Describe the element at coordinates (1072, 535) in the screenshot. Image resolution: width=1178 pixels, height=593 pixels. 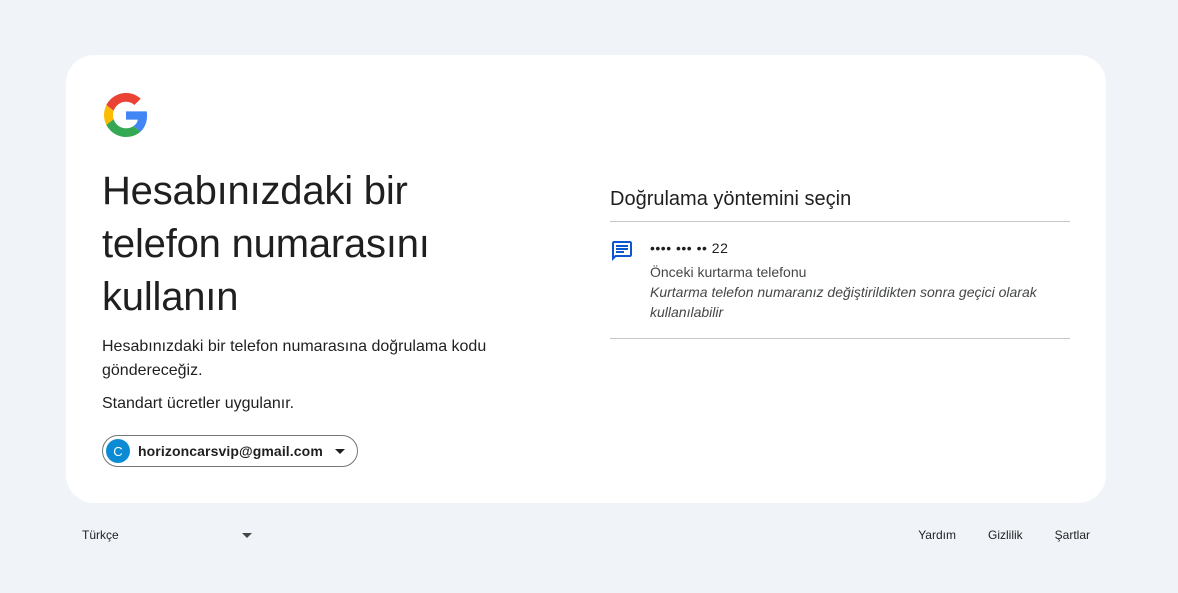
I see `terms-link: Şartlar` at that location.